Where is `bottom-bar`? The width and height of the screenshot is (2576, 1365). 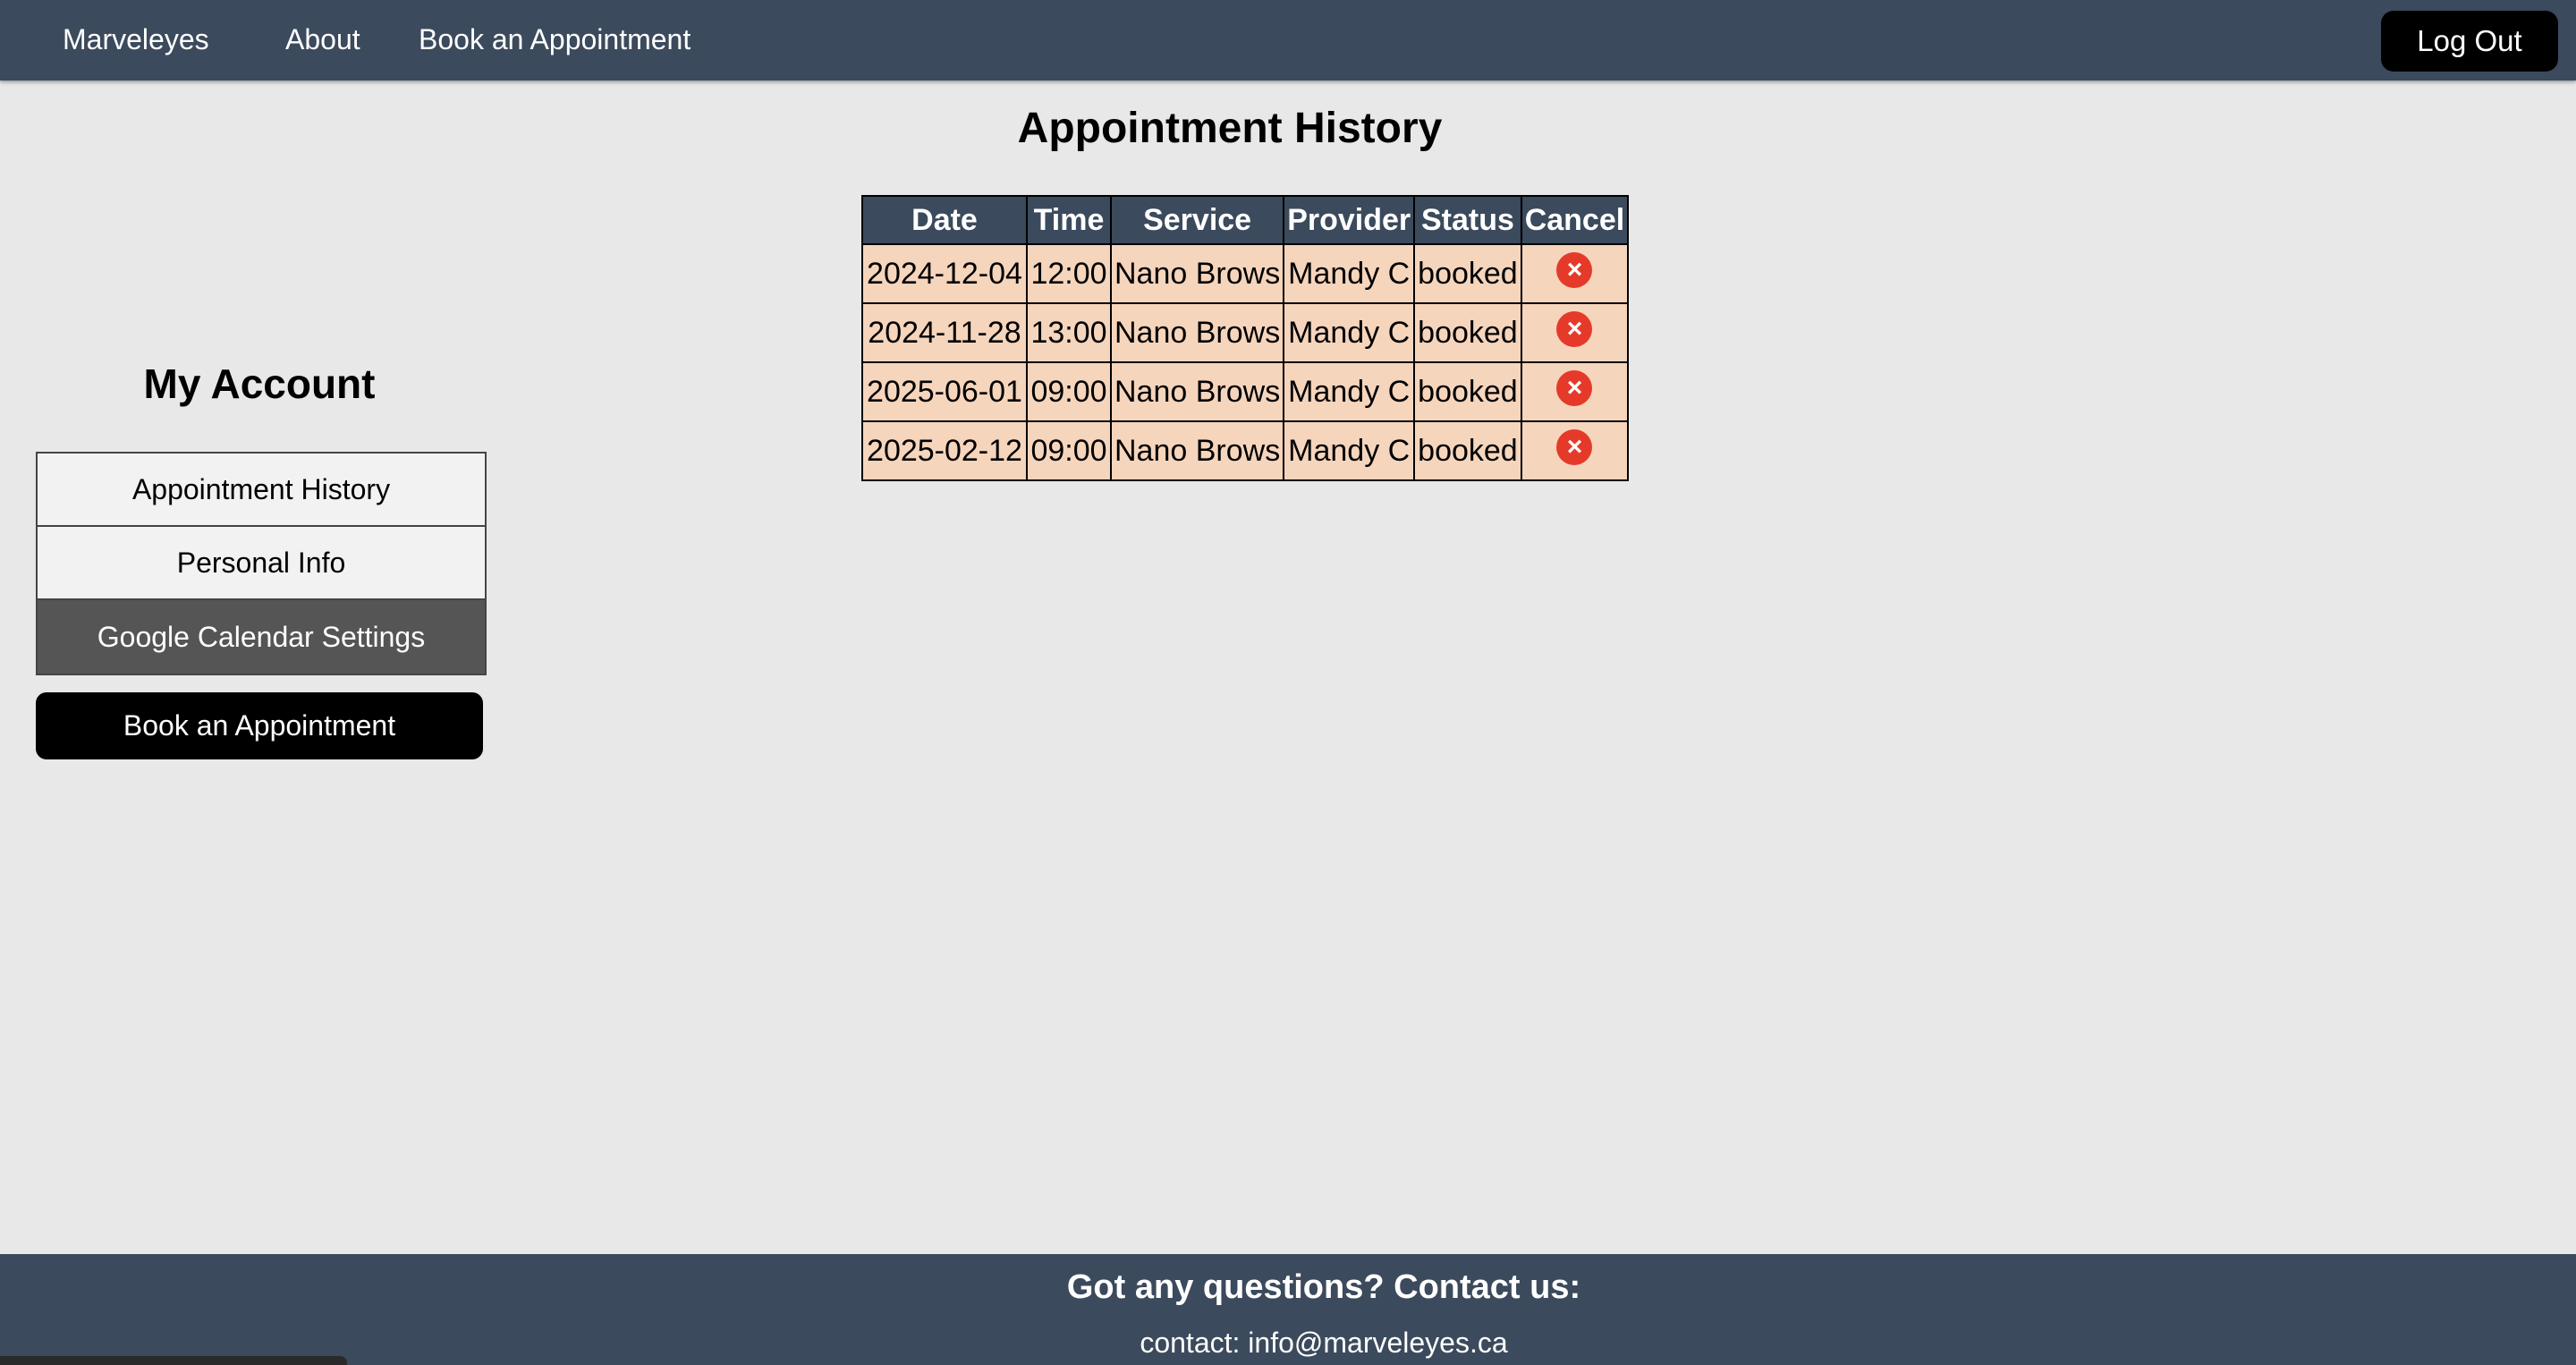
bottom-bar is located at coordinates (173, 1360).